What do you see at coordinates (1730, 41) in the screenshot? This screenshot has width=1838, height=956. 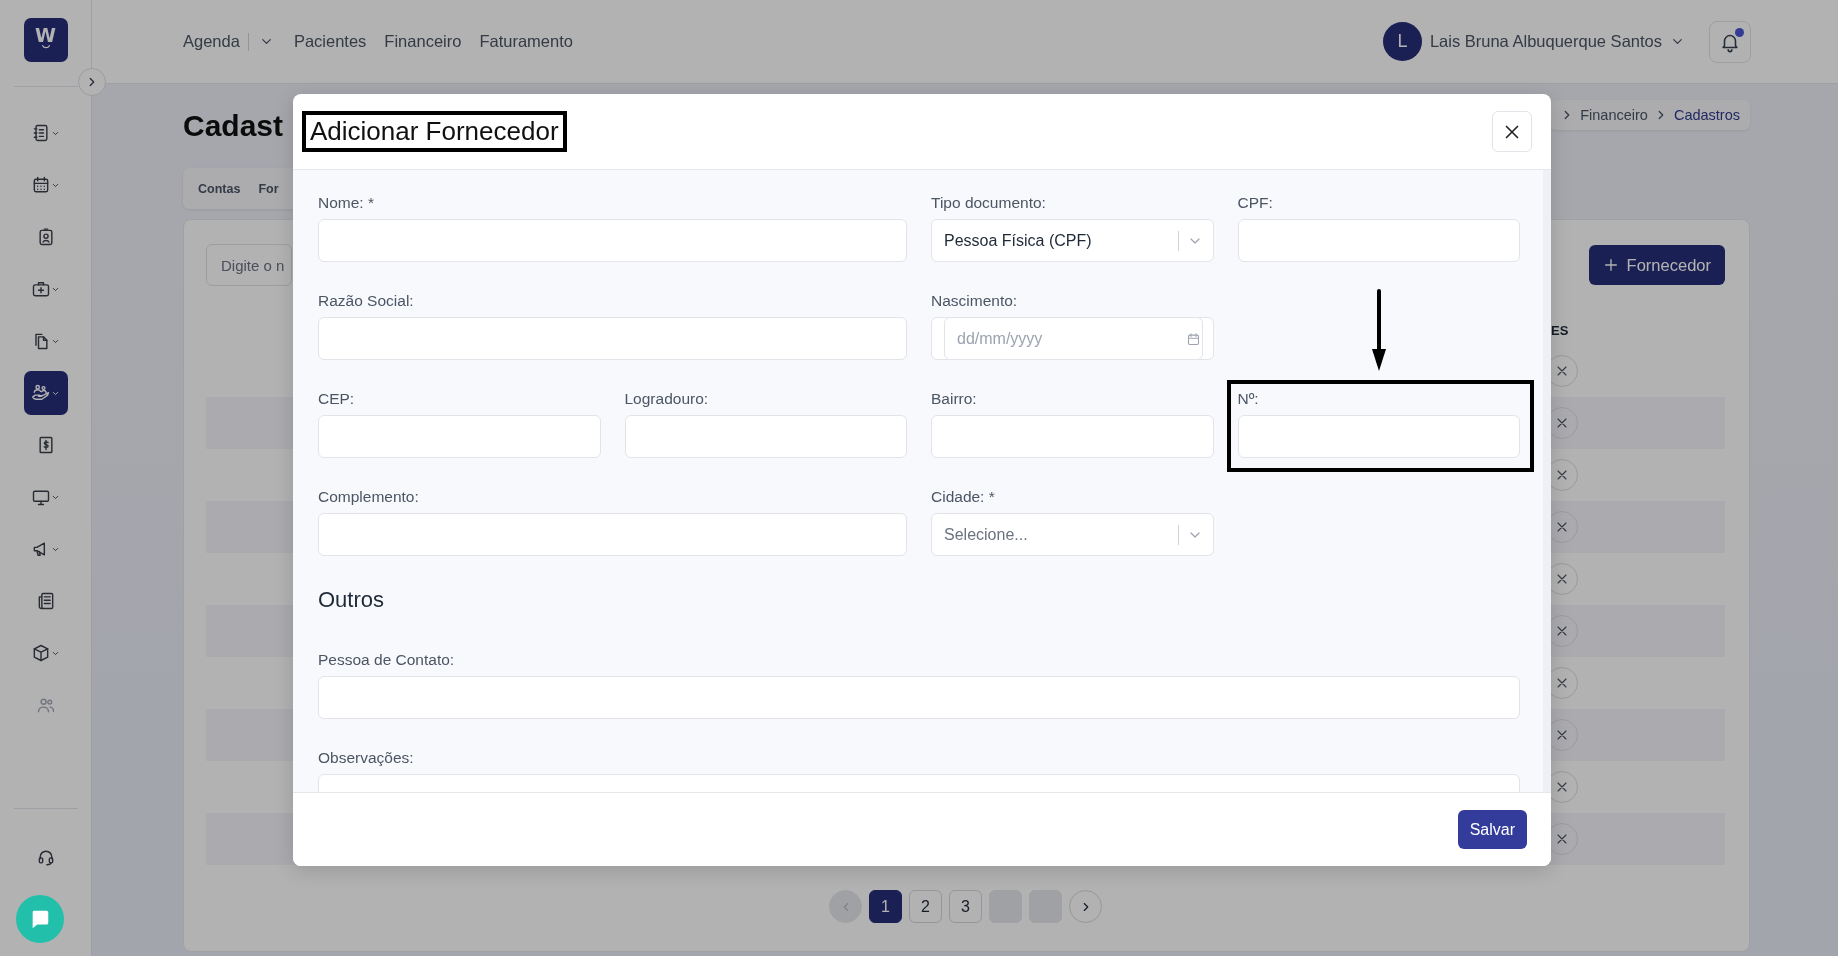 I see `notifications-button` at bounding box center [1730, 41].